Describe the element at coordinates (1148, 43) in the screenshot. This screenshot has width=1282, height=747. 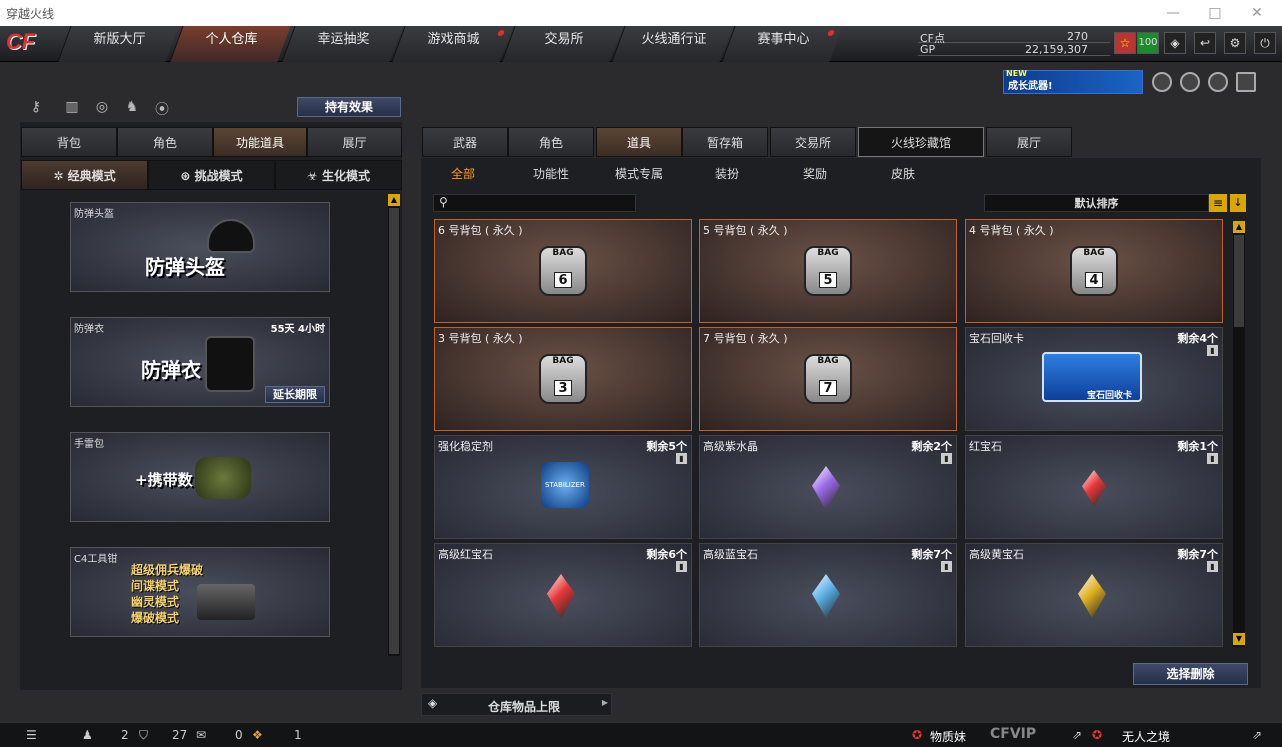
I see `level-badge: 100` at that location.